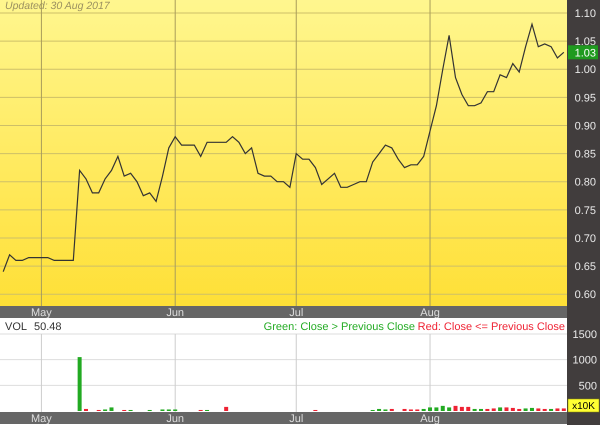 The image size is (600, 425). I want to click on y-axis-label: 0.75, so click(585, 210).